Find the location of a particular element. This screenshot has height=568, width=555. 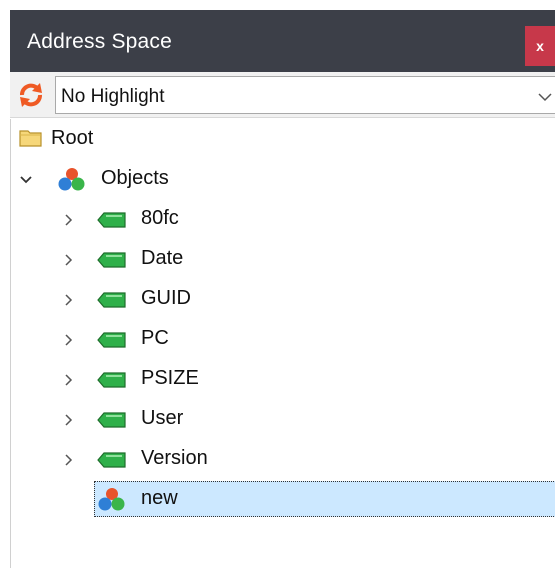

tree-node-child: Version is located at coordinates (281, 459).